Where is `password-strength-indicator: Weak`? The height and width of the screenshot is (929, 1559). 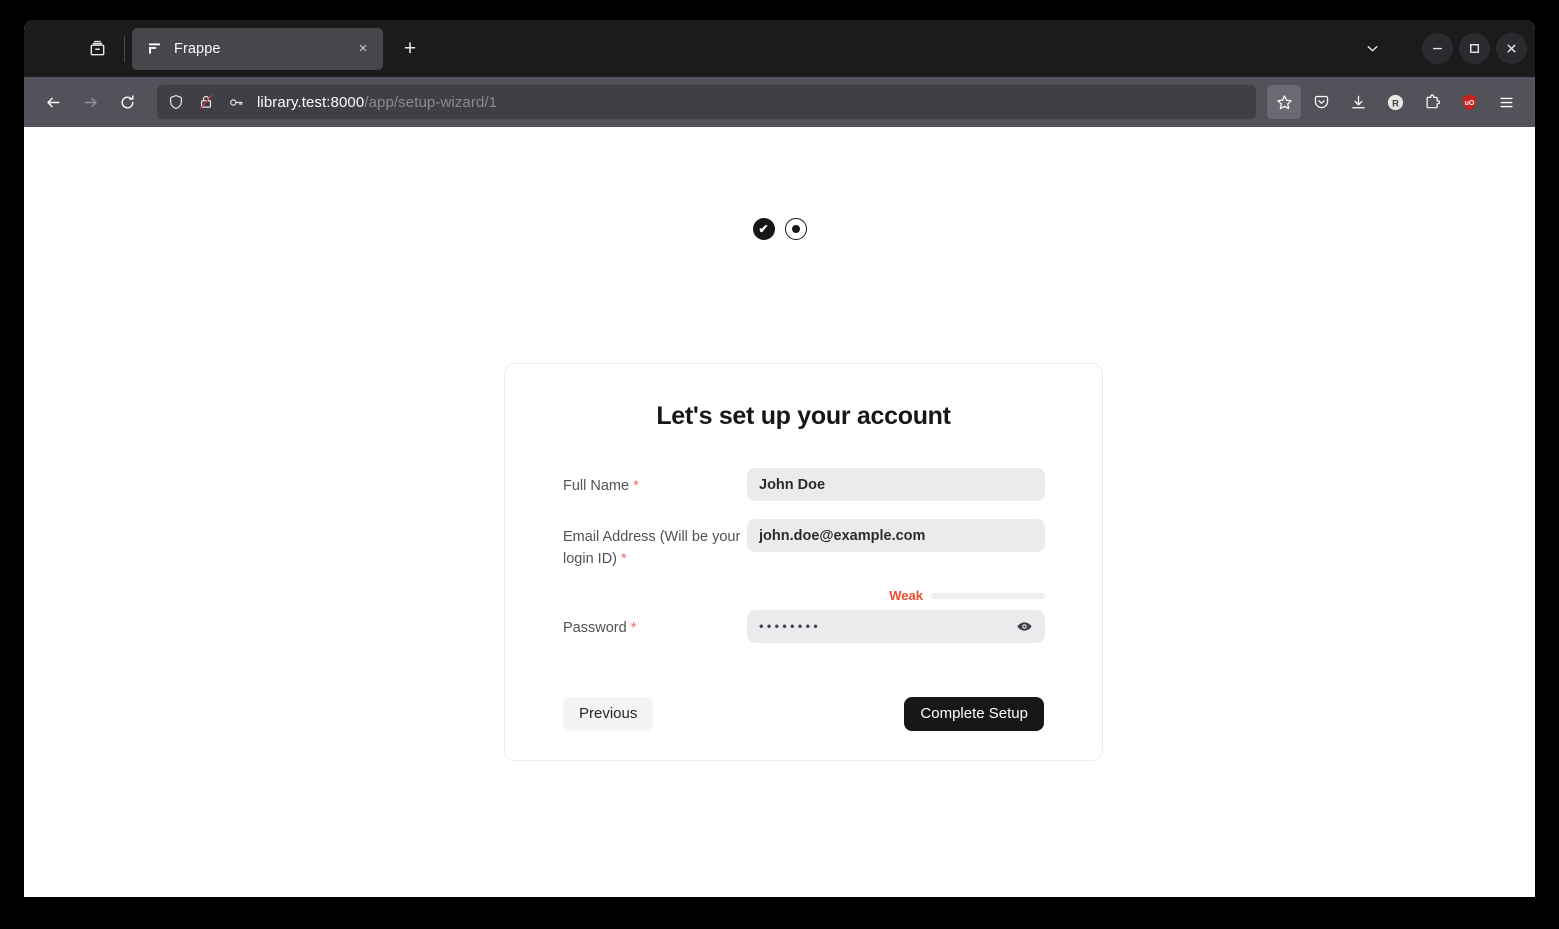 password-strength-indicator: Weak is located at coordinates (896, 596).